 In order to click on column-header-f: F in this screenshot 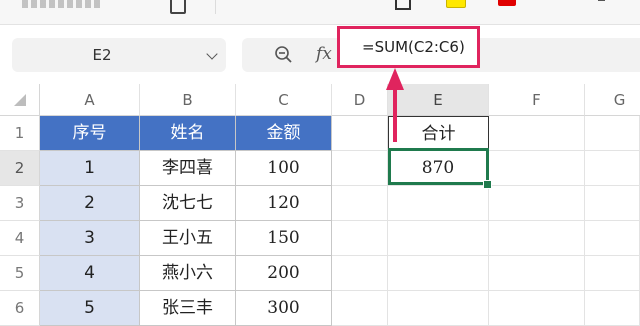, I will do `click(537, 100)`.